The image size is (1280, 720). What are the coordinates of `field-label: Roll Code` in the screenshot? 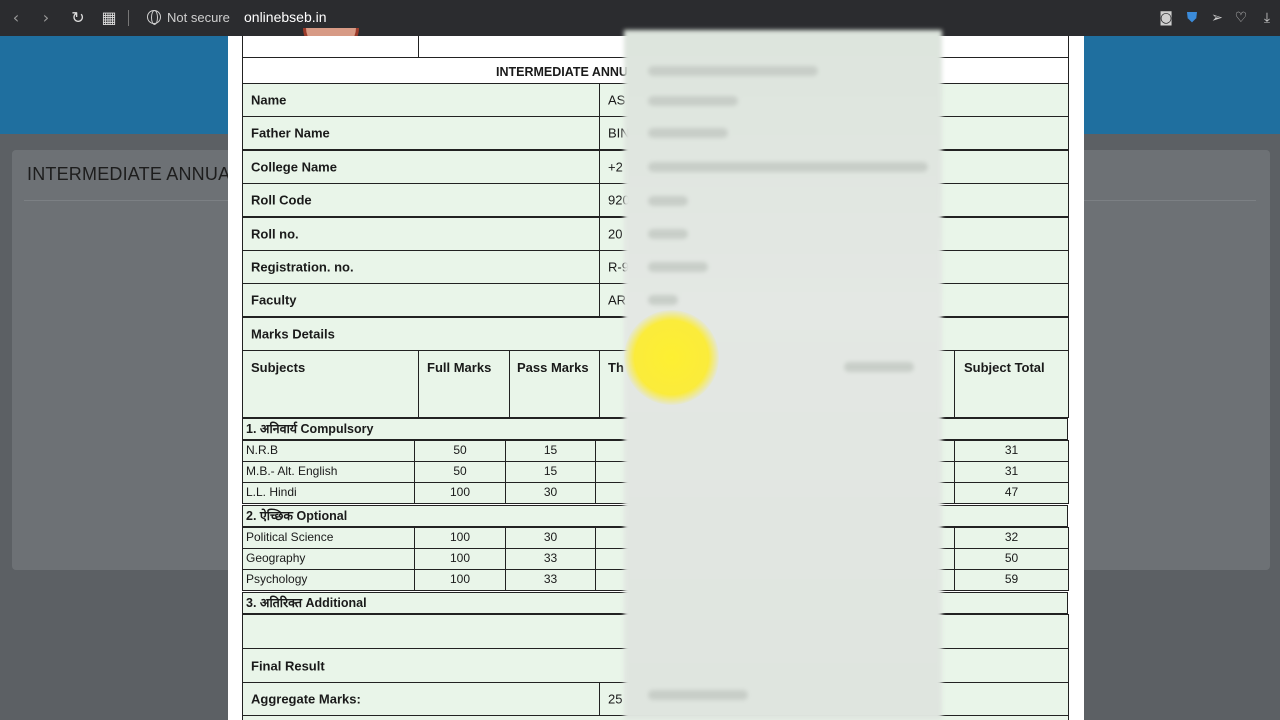 It's located at (281, 200).